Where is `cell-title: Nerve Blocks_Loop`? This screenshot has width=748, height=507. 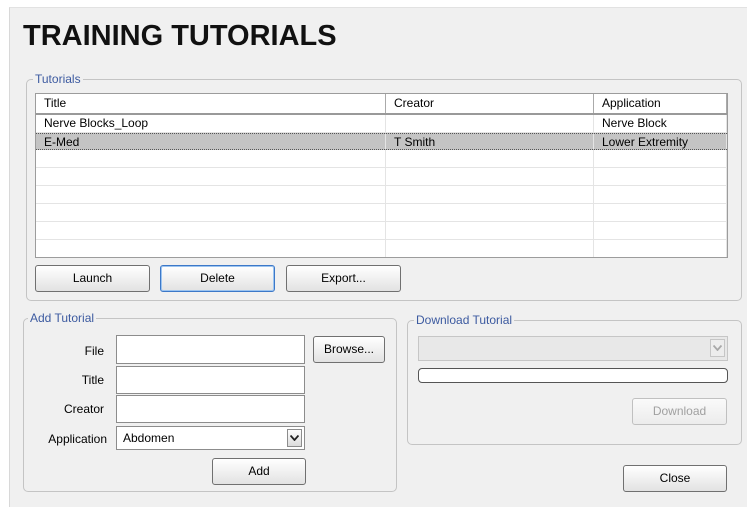 cell-title: Nerve Blocks_Loop is located at coordinates (211, 123).